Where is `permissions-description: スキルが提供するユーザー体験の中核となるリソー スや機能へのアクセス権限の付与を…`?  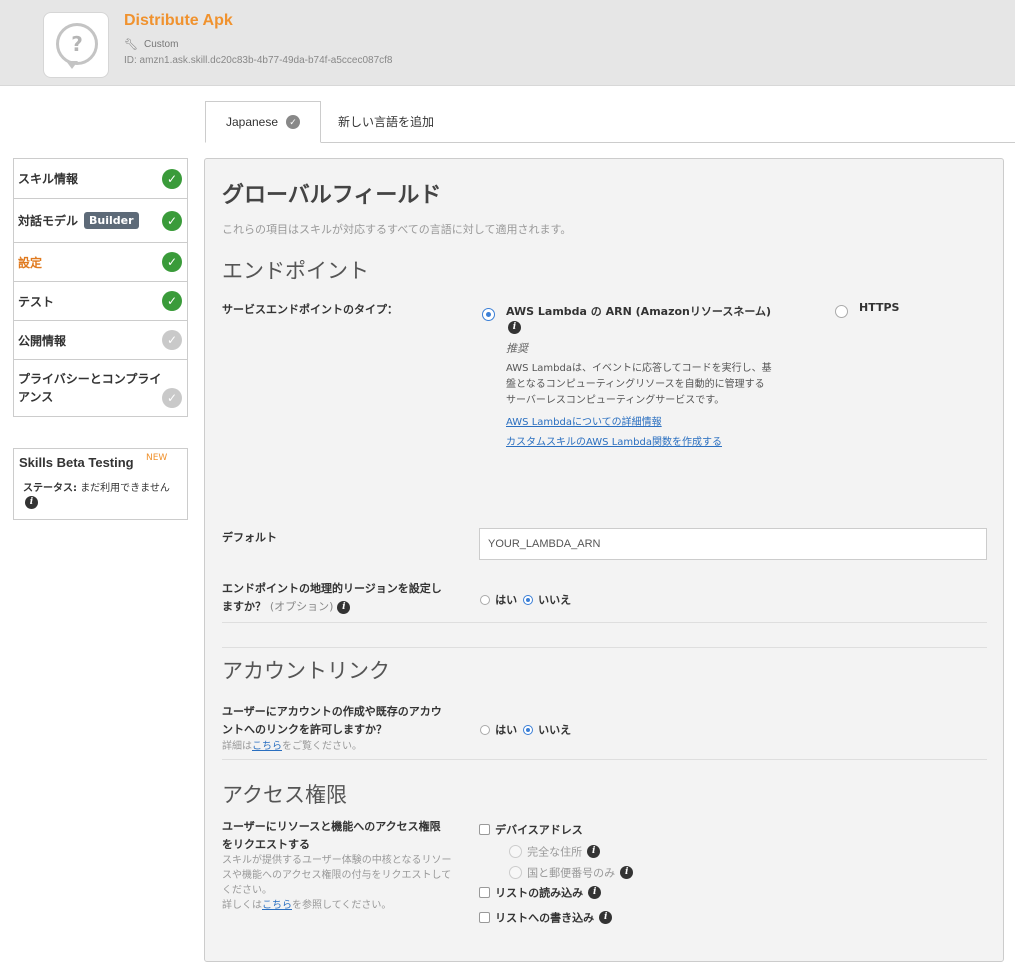 permissions-description: スキルが提供するユーザー体験の中核となるリソー スや機能へのアクセス権限の付与を… is located at coordinates (337, 883).